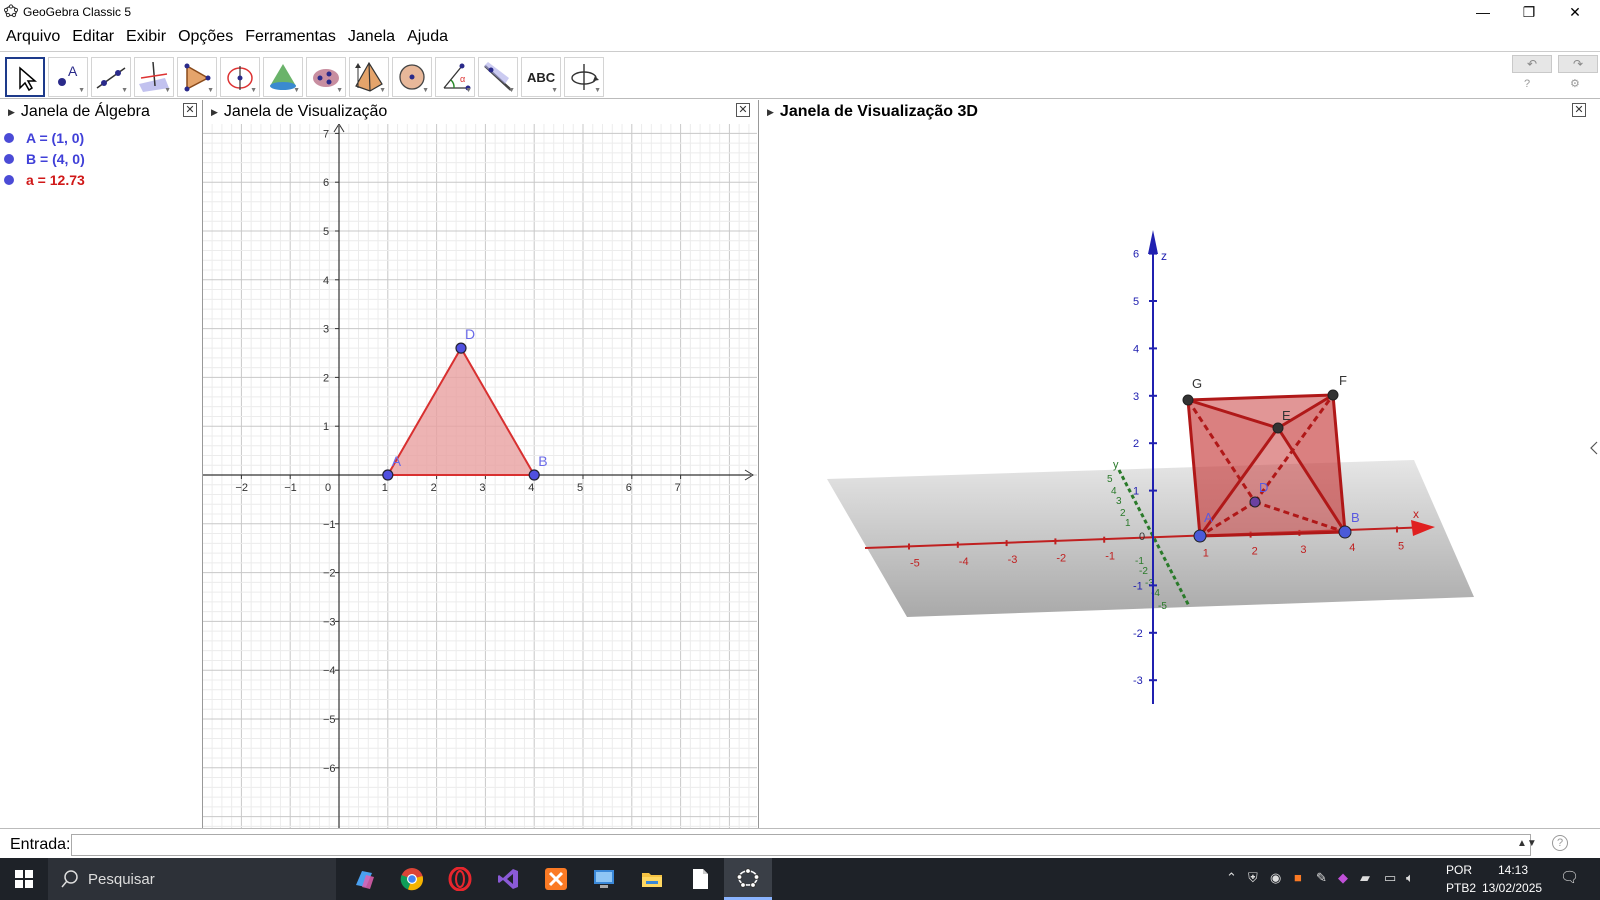 The width and height of the screenshot is (1600, 900). I want to click on menu-janela: Janela, so click(371, 37).